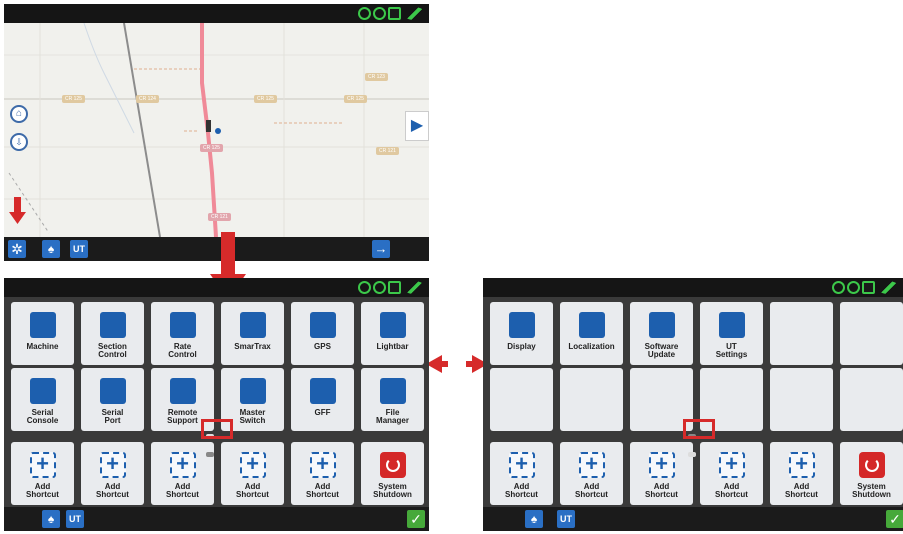 Image resolution: width=903 pixels, height=534 pixels. I want to click on link-status-icon, so click(888, 287).